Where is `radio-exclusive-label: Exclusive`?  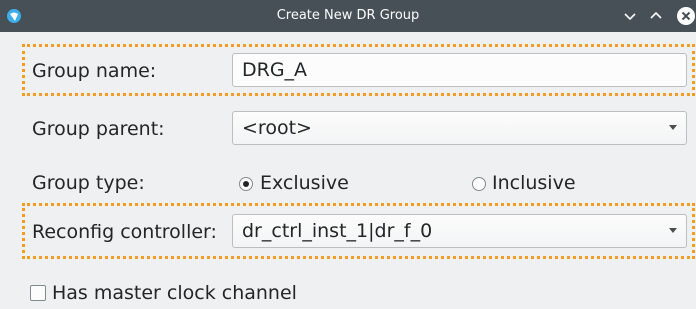 radio-exclusive-label: Exclusive is located at coordinates (304, 183).